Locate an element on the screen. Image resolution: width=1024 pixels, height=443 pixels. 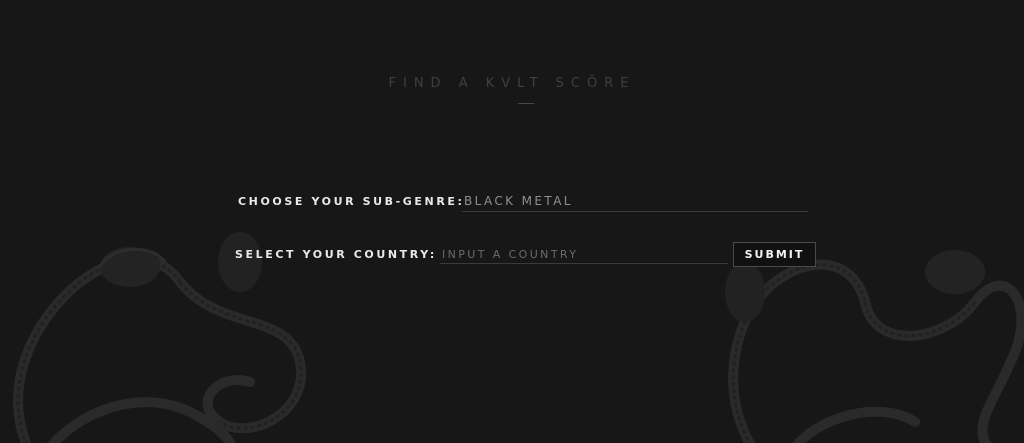
genre-label: CHOOSE YOUR SUB-GENRE: is located at coordinates (351, 201).